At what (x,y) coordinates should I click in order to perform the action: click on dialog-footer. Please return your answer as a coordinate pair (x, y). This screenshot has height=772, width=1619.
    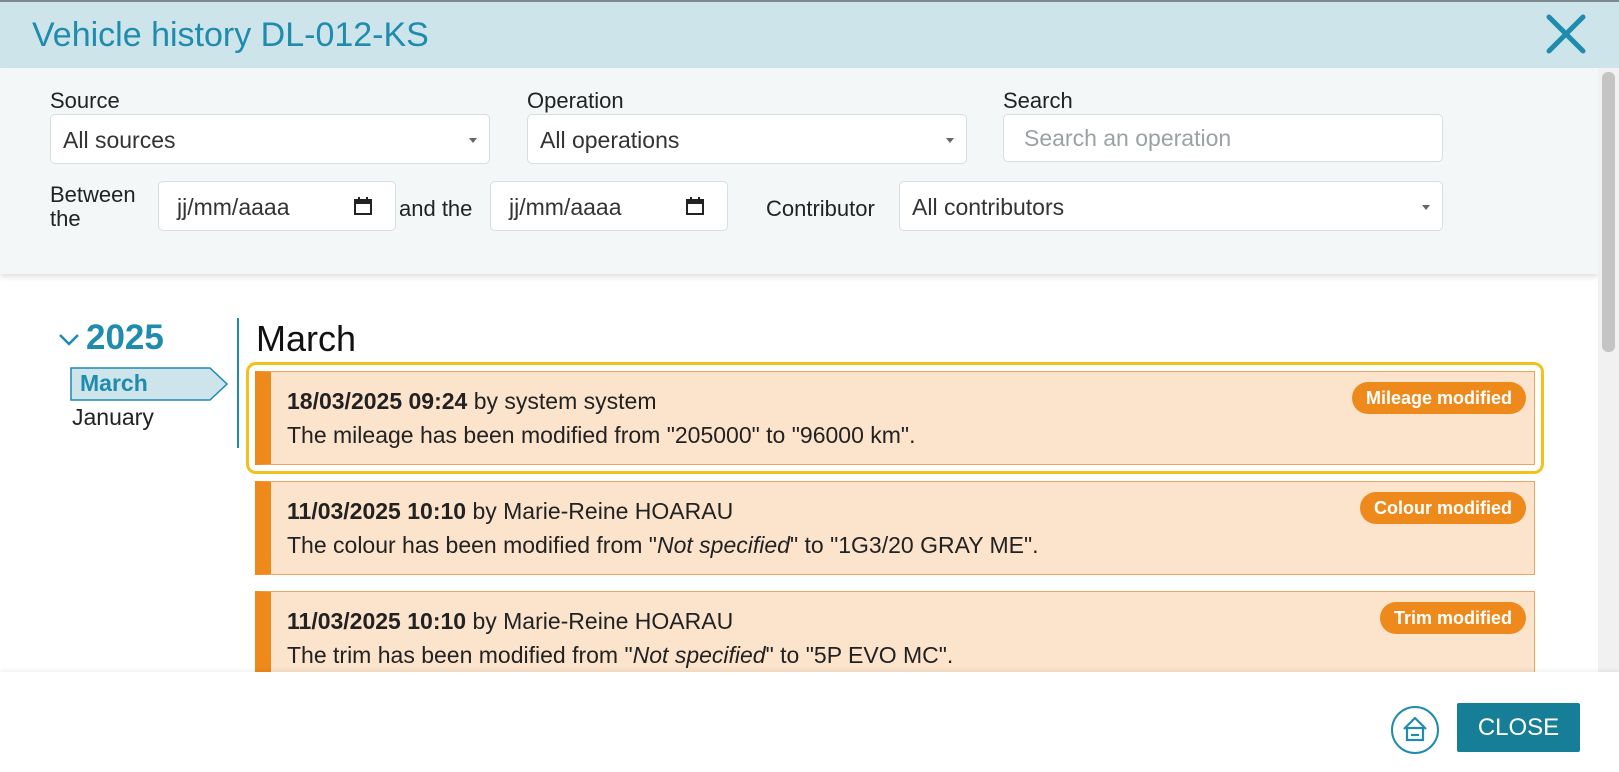
    Looking at the image, I should click on (809, 722).